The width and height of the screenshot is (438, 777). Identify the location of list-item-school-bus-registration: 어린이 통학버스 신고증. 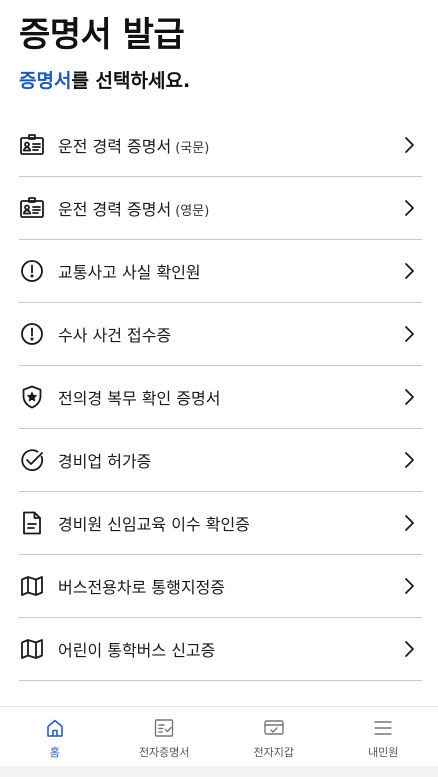
(220, 649).